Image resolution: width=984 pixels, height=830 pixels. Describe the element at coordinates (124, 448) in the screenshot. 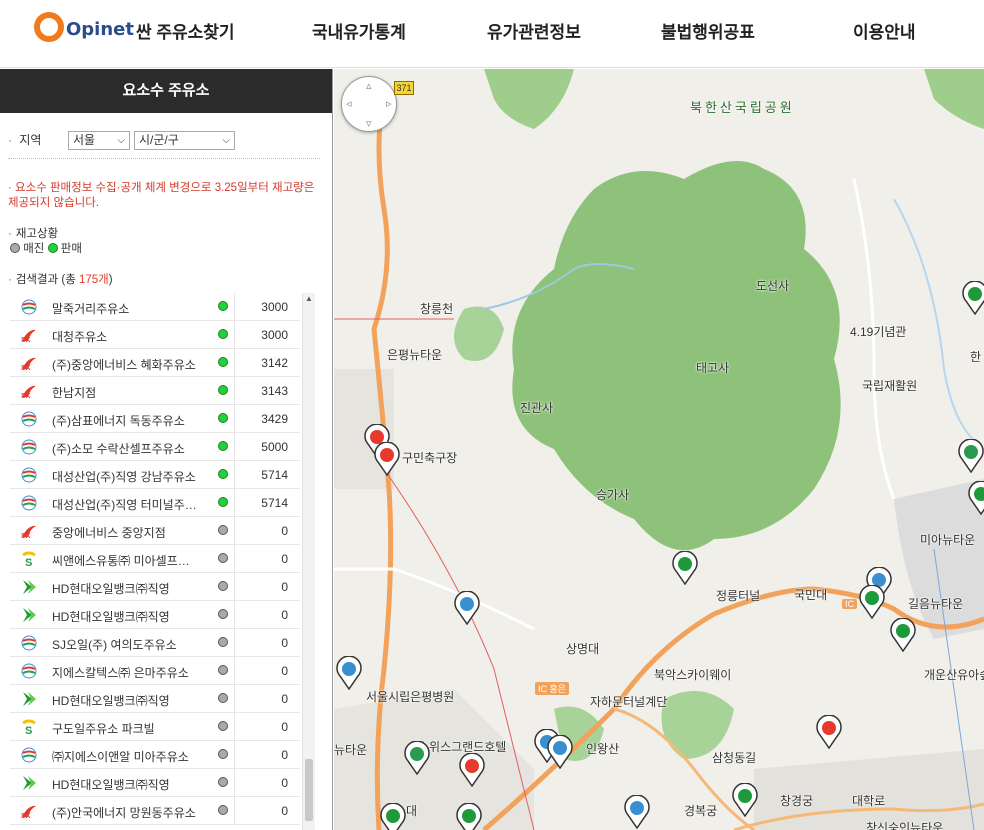

I see `station-name: (주)소모 수락산셀프주유소` at that location.